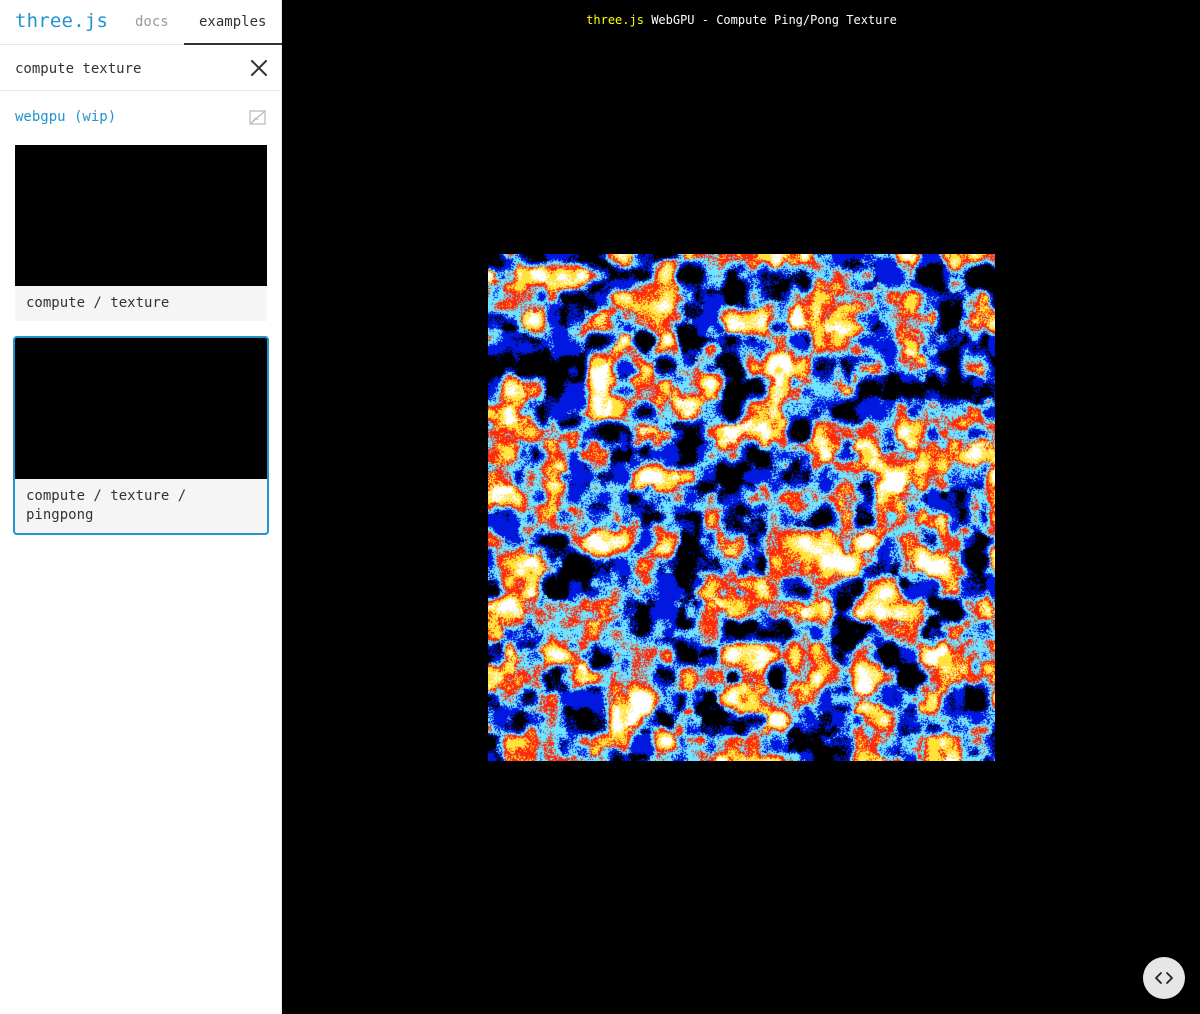 The image size is (1200, 1014). Describe the element at coordinates (152, 22) in the screenshot. I see `tab-docs: docs` at that location.